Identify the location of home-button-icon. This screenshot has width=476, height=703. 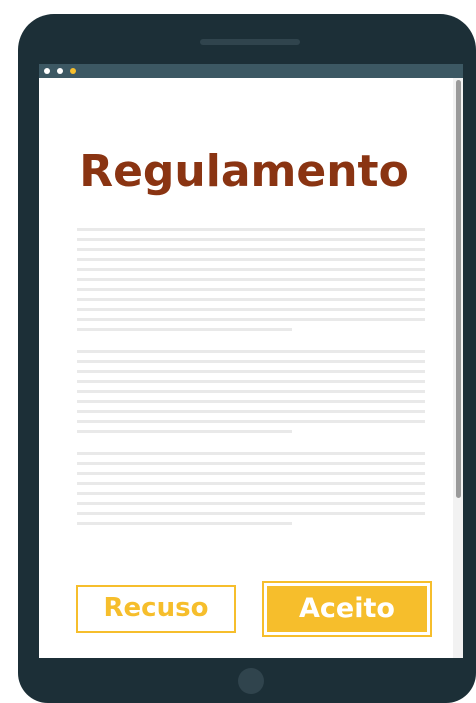
(251, 681).